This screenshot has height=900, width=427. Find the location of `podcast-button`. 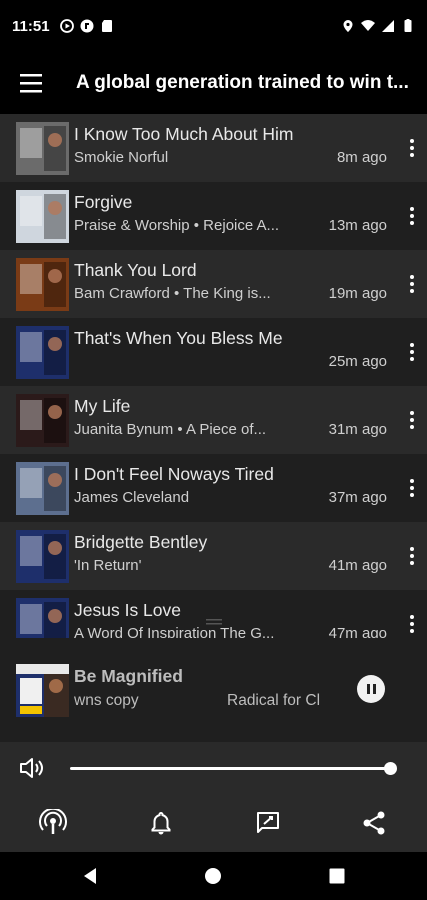

podcast-button is located at coordinates (53, 823).